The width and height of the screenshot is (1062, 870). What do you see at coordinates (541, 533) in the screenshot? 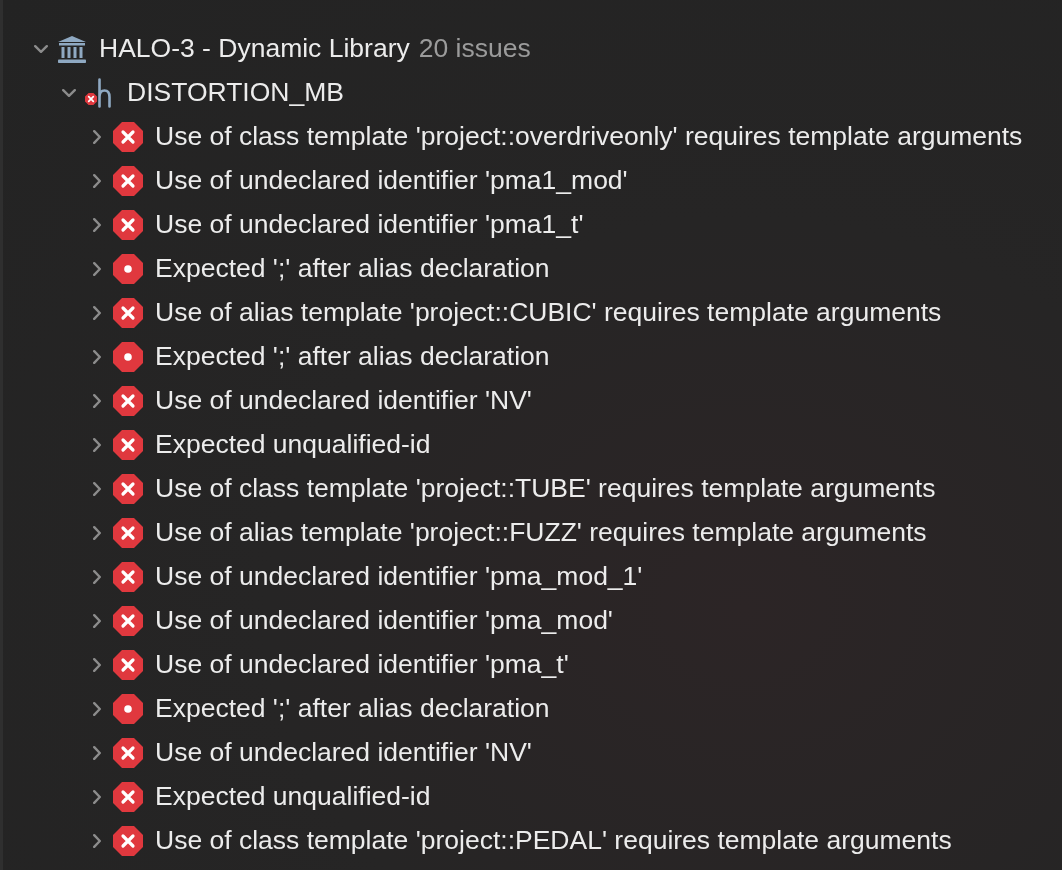
I see `issue-message: Use of alias template 'project::FUZZ' requires template arguments` at bounding box center [541, 533].